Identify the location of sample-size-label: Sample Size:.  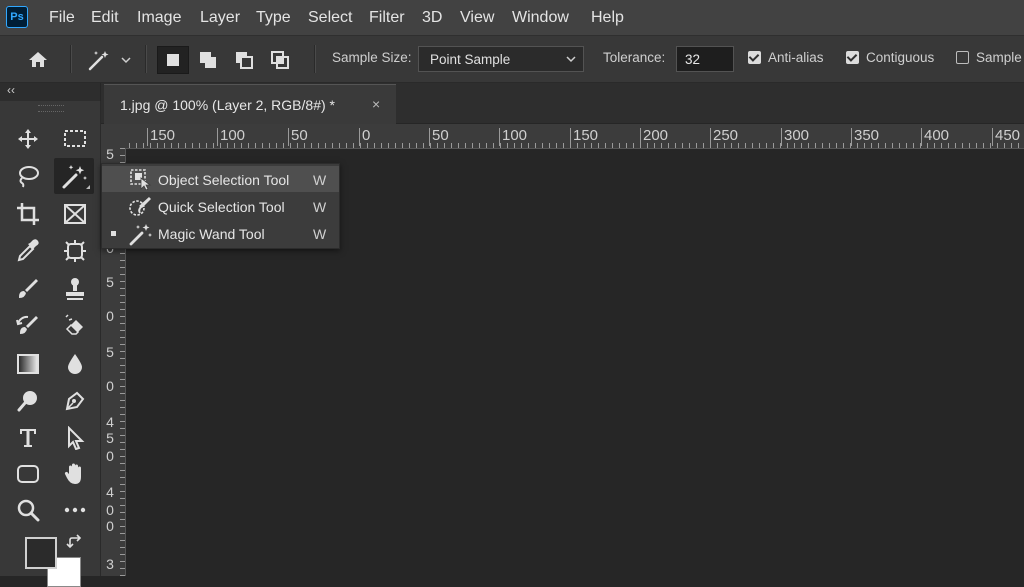
(372, 57).